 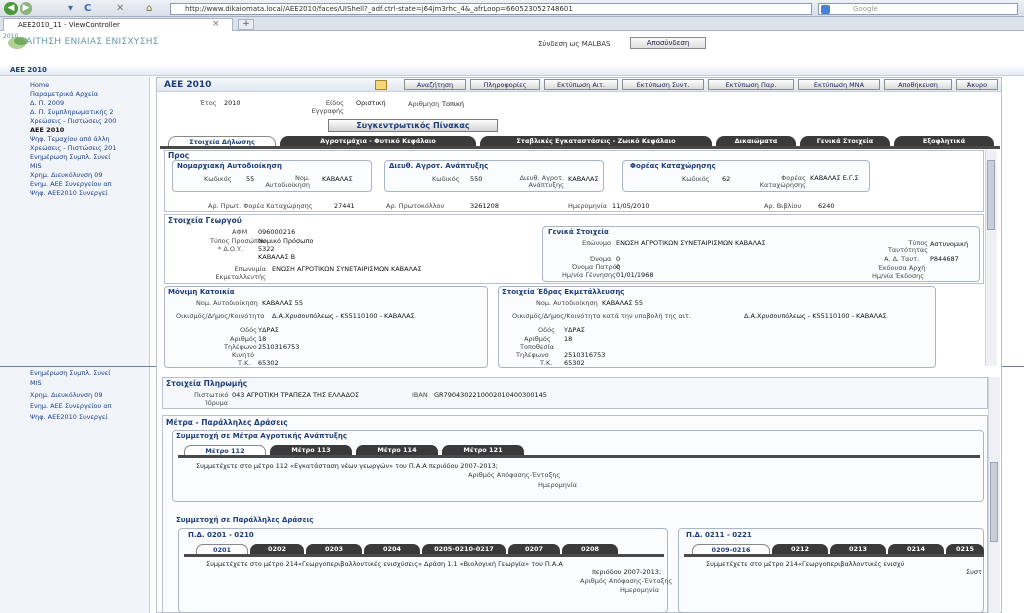 What do you see at coordinates (918, 84) in the screenshot?
I see `save-button: Αποθήκευση` at bounding box center [918, 84].